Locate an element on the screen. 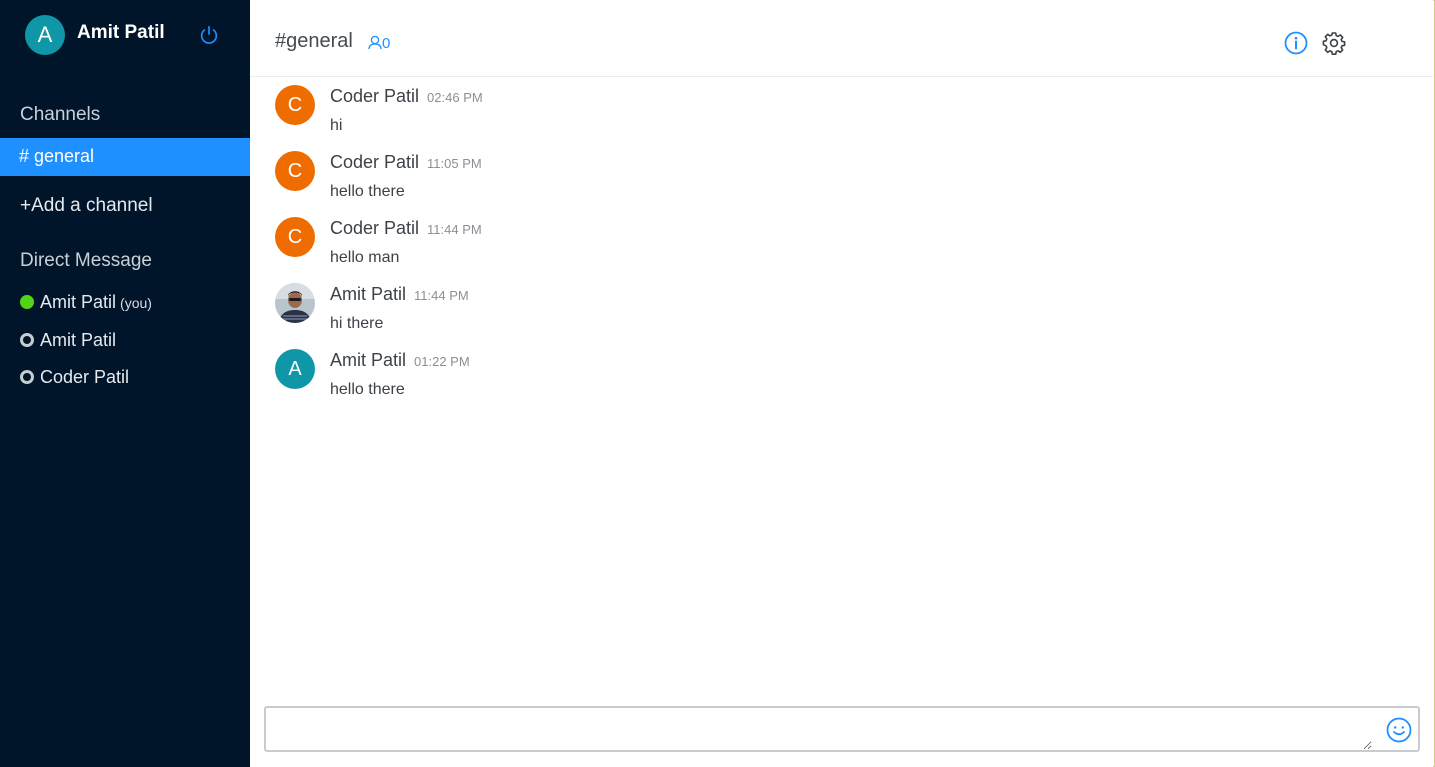 This screenshot has height=767, width=1435. current-user-name: Amit Patil is located at coordinates (121, 32).